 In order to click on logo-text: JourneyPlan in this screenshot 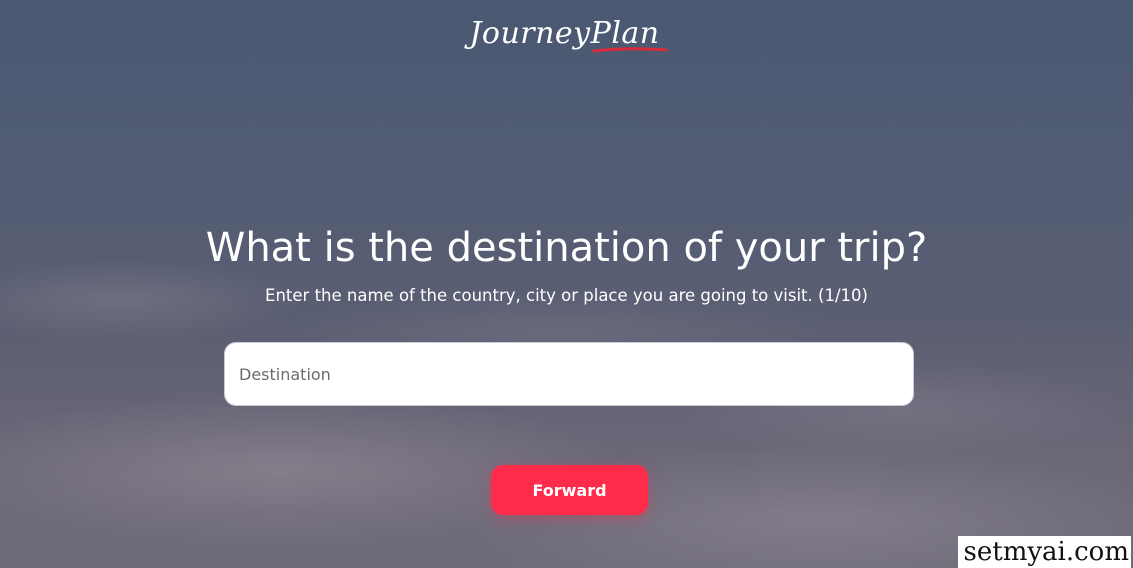, I will do `click(568, 34)`.